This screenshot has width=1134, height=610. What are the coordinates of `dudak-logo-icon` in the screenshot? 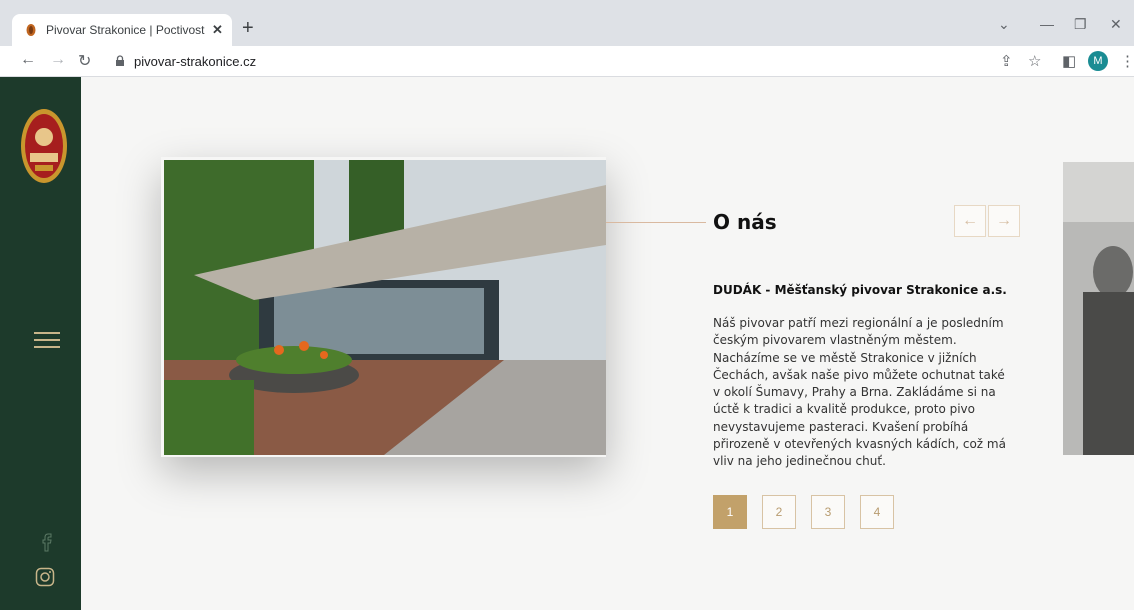 It's located at (44, 146).